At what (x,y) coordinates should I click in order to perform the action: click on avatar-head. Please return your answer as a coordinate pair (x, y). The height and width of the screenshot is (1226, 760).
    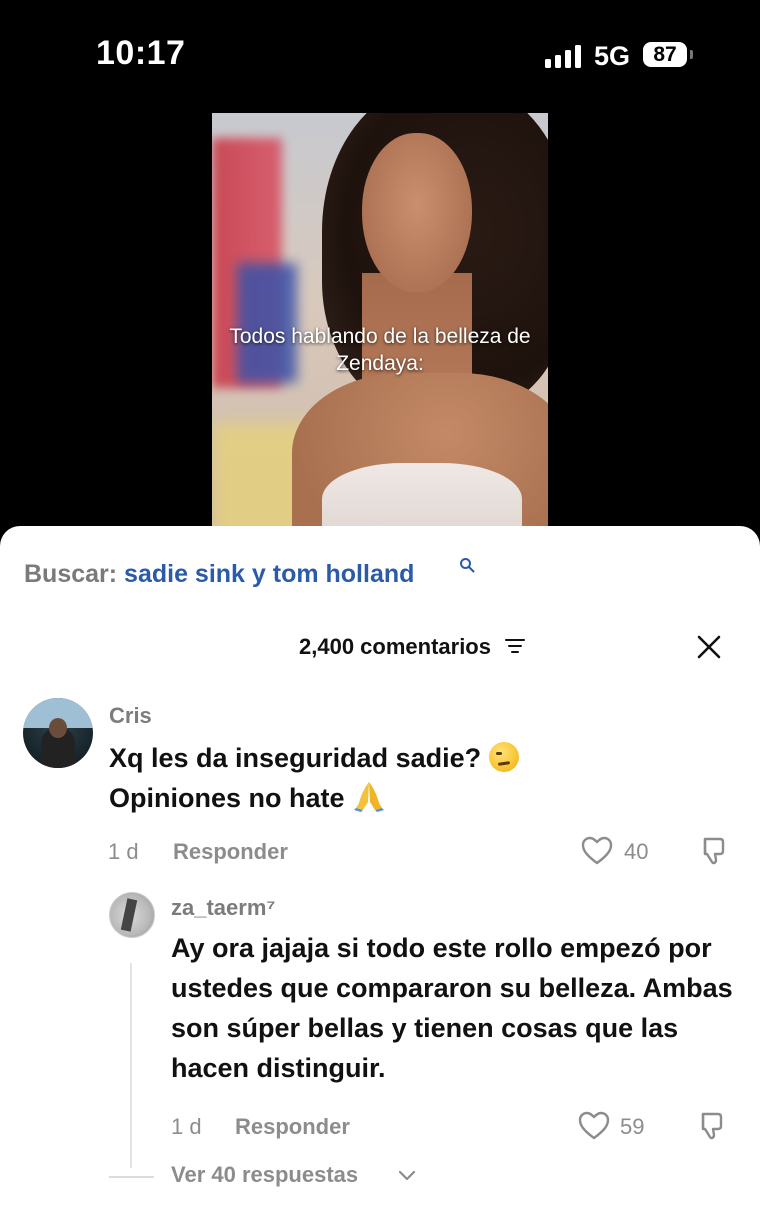
    Looking at the image, I should click on (58, 728).